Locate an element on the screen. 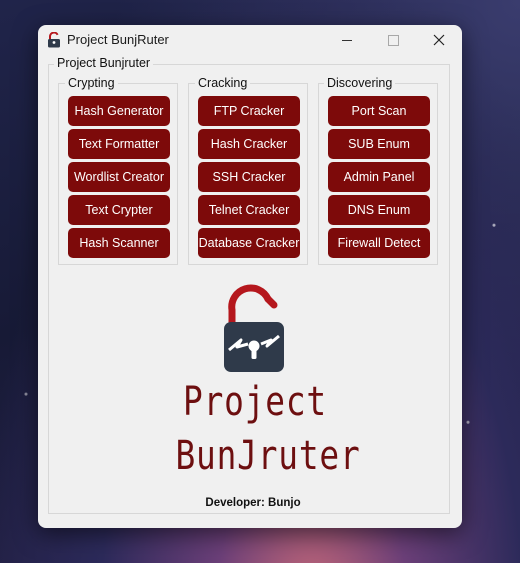 The height and width of the screenshot is (563, 520). hash-scanner-button: Hash Scanner is located at coordinates (119, 243).